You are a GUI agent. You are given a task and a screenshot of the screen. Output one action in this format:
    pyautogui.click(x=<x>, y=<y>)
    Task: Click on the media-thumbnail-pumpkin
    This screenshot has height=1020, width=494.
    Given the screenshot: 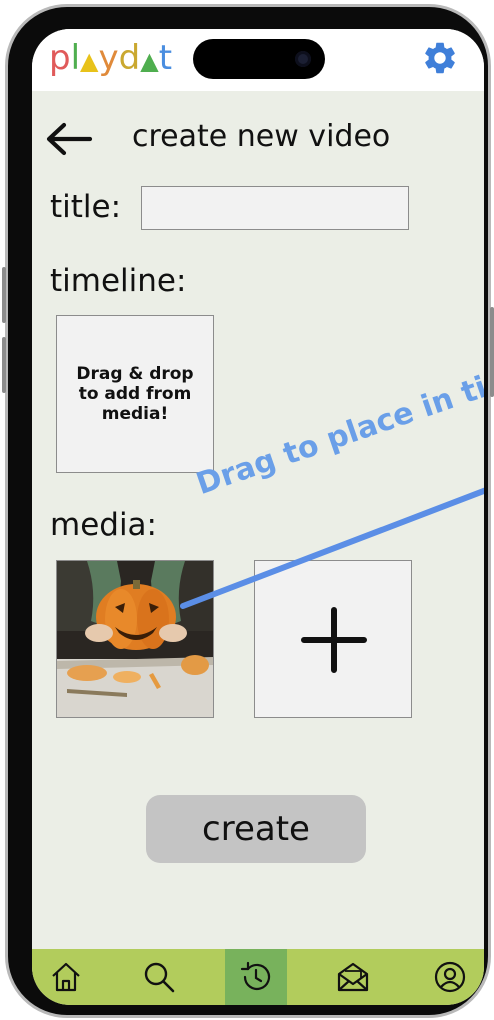 What is the action you would take?
    pyautogui.click(x=135, y=639)
    